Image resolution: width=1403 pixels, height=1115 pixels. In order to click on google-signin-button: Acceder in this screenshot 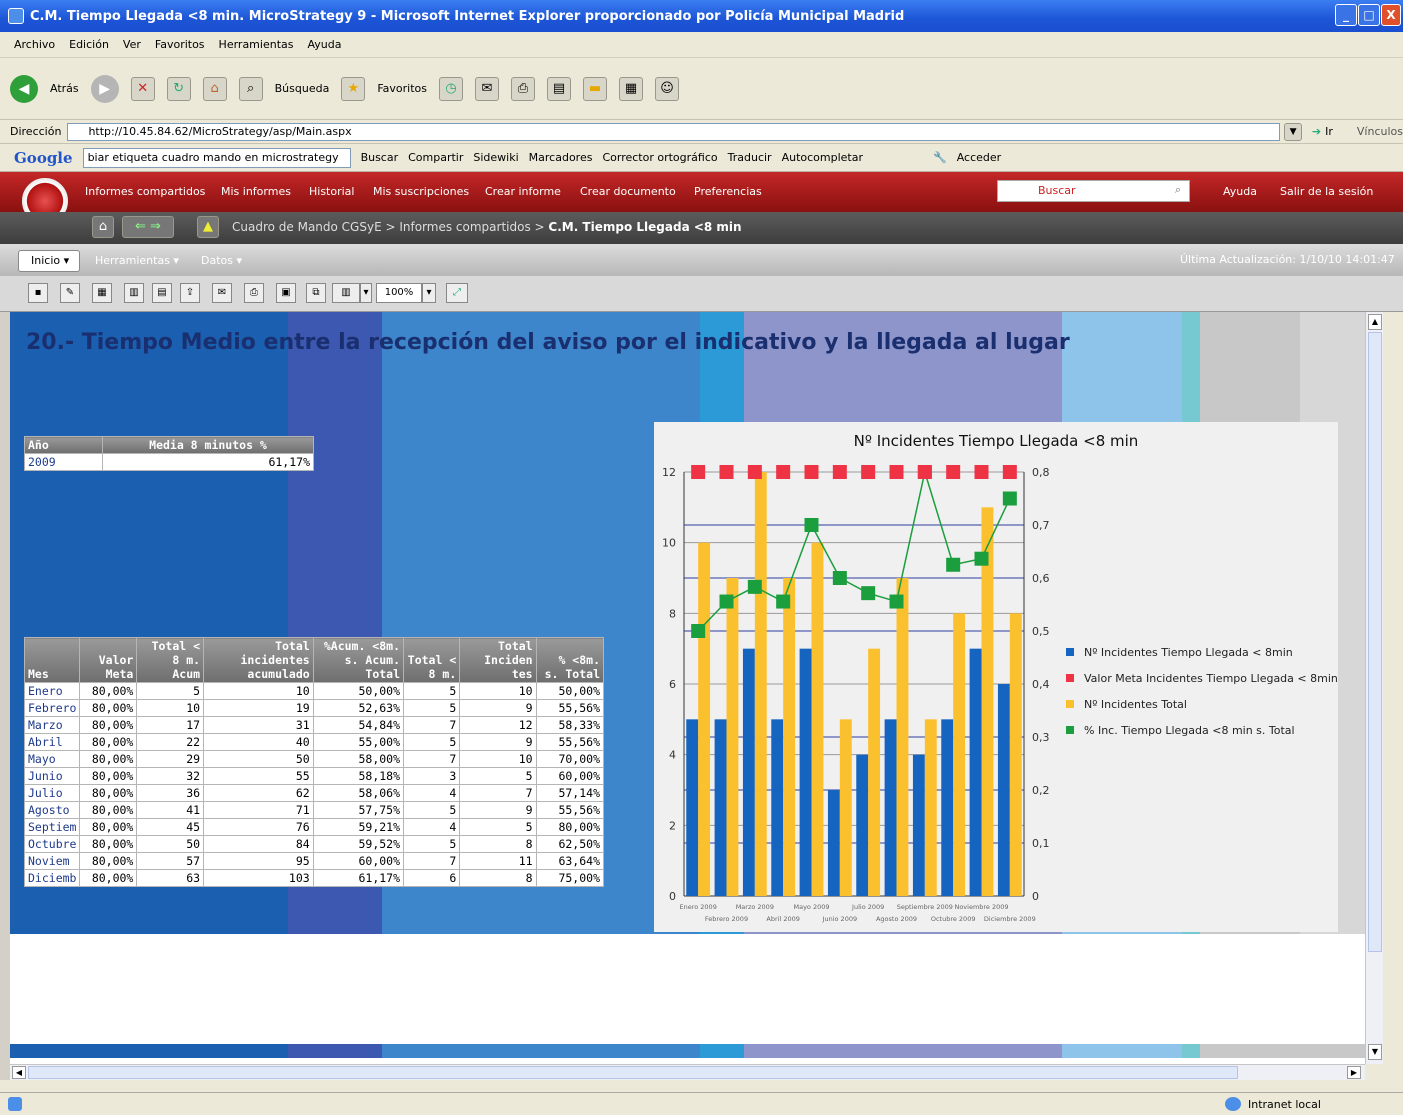, I will do `click(979, 157)`.